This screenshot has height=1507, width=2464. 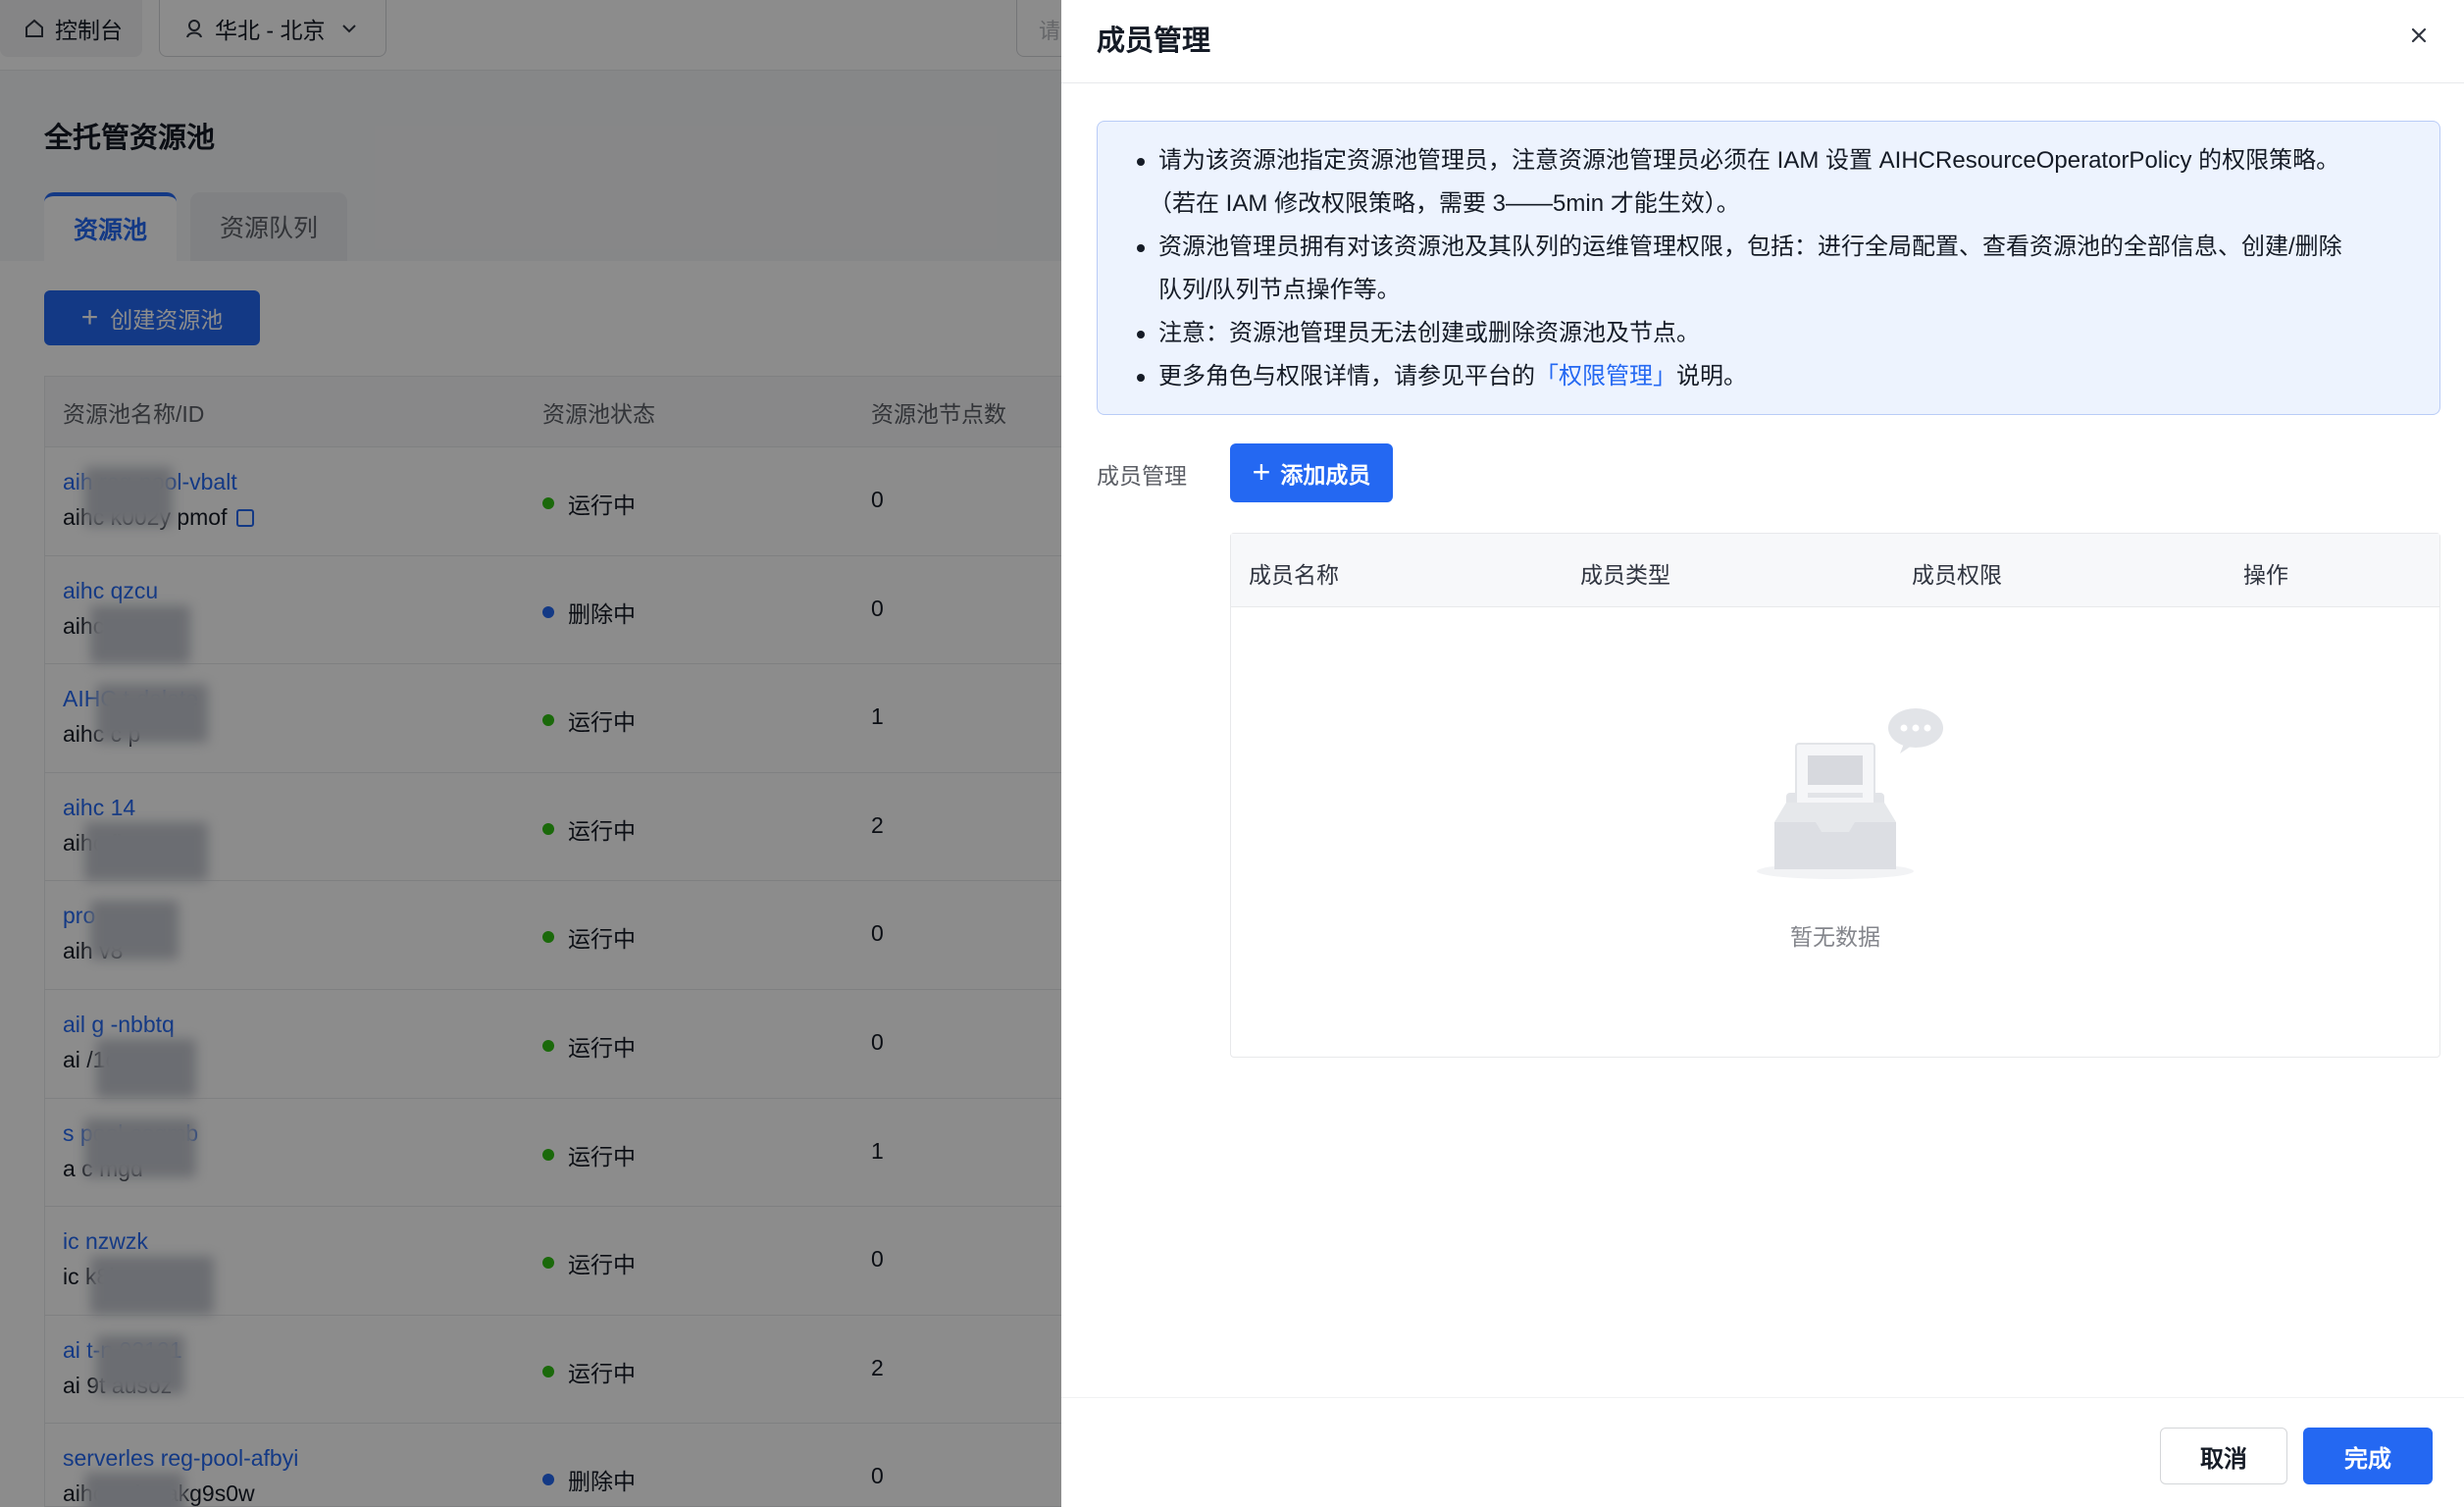 What do you see at coordinates (2368, 1456) in the screenshot?
I see `done-button: 完成` at bounding box center [2368, 1456].